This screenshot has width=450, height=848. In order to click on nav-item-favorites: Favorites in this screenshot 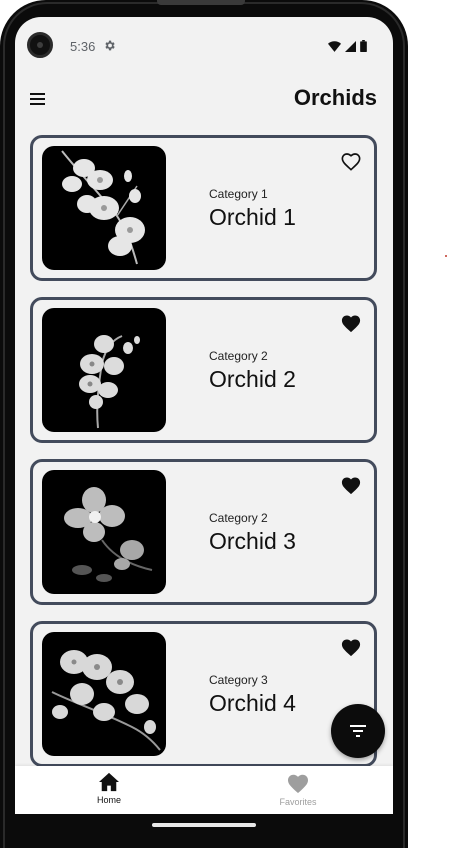, I will do `click(298, 790)`.